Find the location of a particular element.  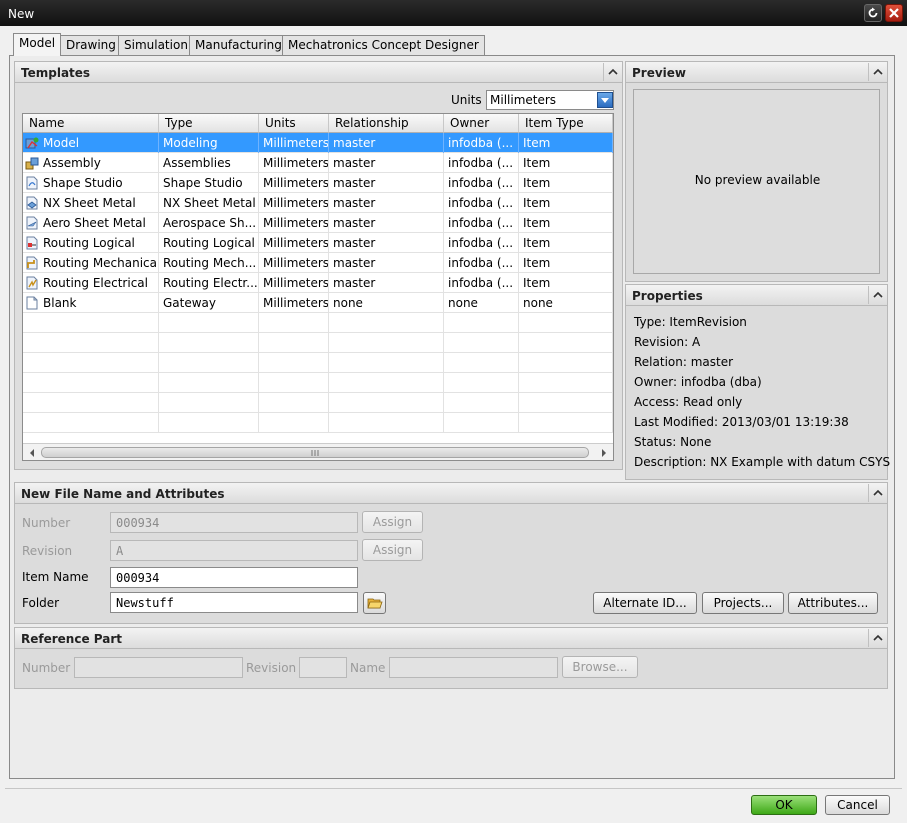

tab-model: Model is located at coordinates (37, 44).